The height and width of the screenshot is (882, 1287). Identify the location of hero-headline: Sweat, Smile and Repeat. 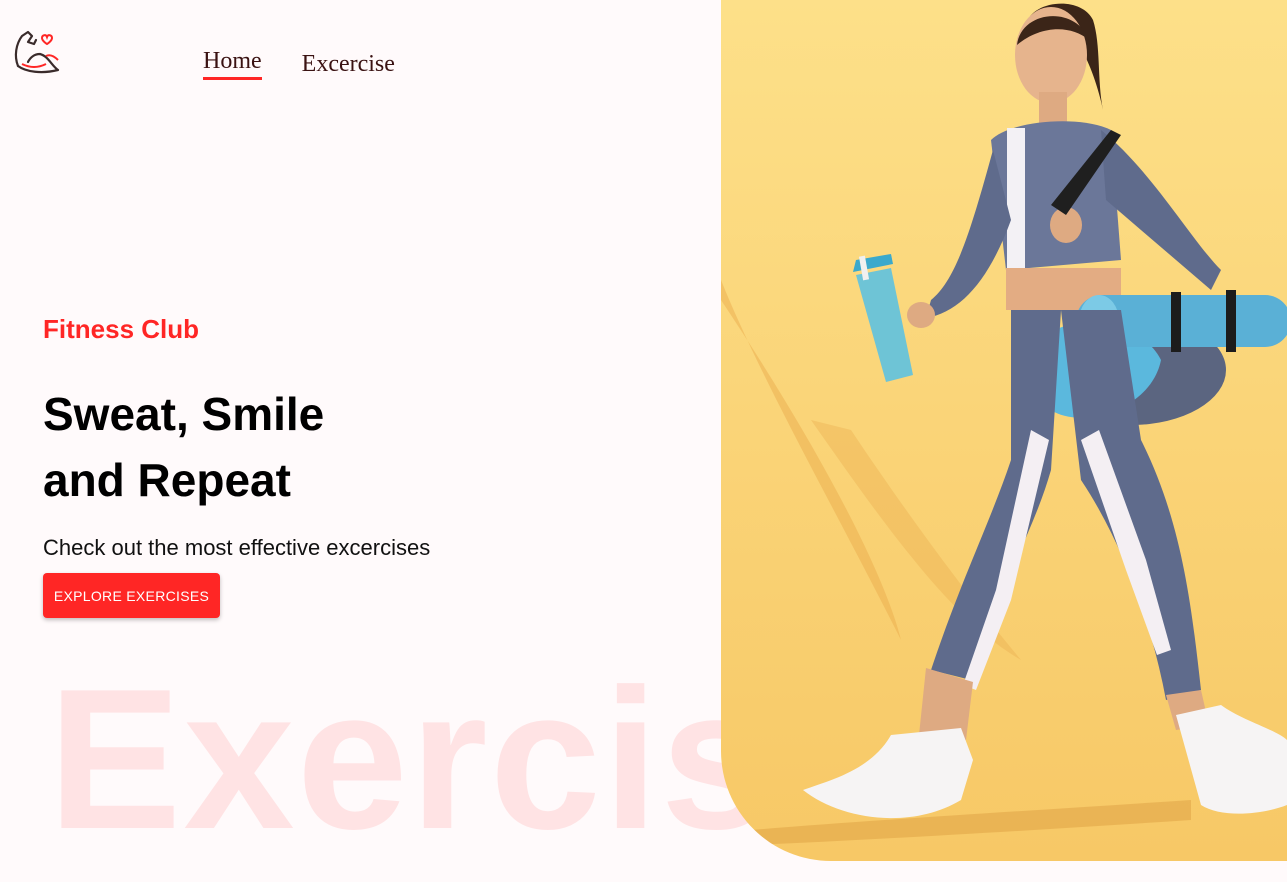
(236, 447).